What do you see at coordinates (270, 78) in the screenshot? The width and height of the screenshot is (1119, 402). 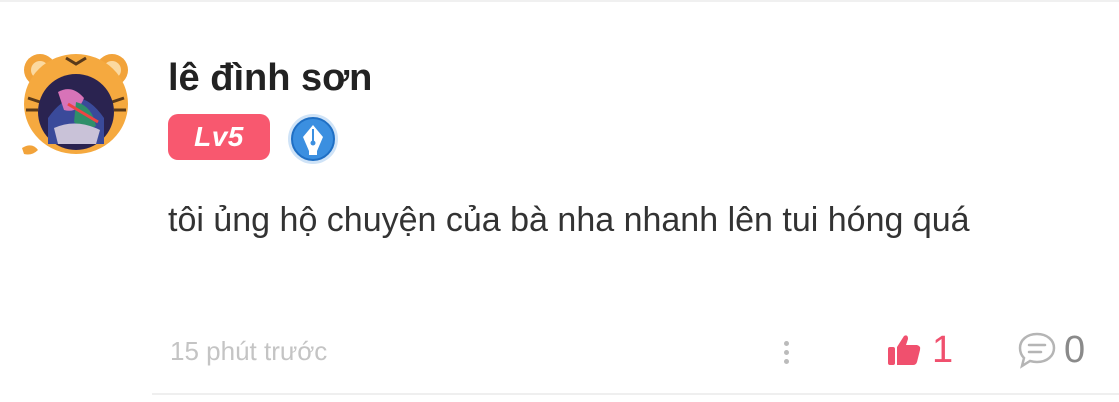 I see `comment-author: lê đình sơn` at bounding box center [270, 78].